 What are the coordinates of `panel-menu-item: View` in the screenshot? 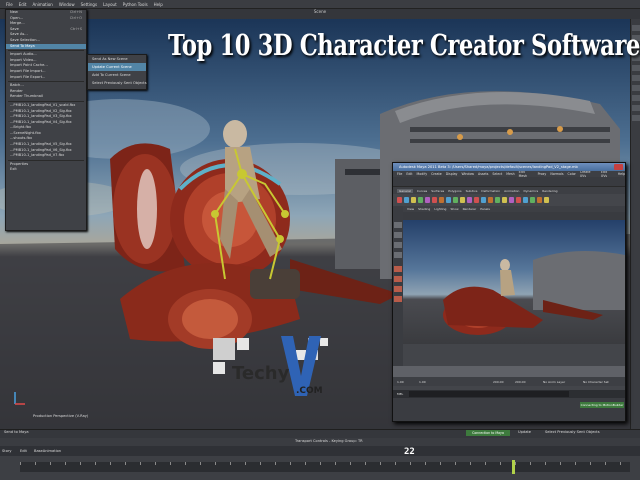 It's located at (410, 209).